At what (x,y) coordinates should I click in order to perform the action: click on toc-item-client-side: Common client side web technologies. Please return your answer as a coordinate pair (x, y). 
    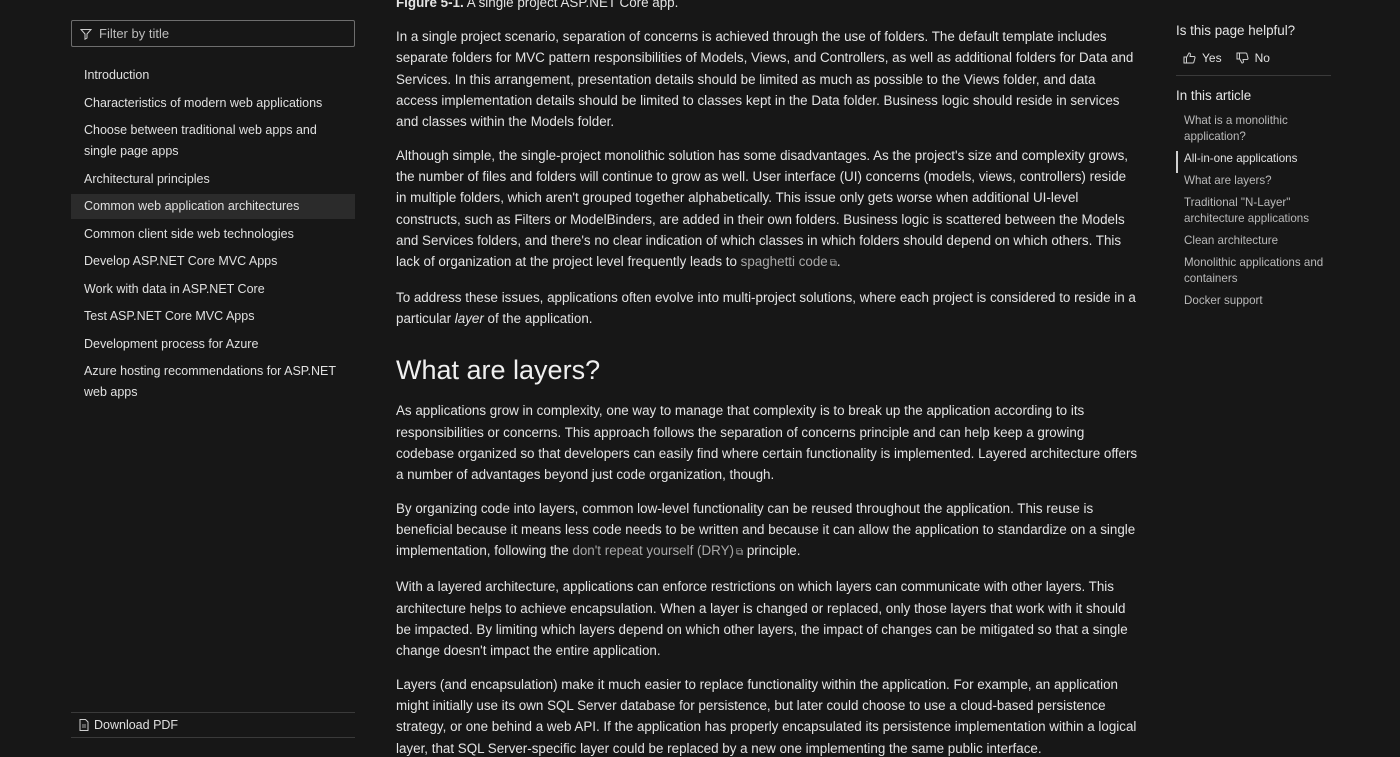
    Looking at the image, I should click on (213, 234).